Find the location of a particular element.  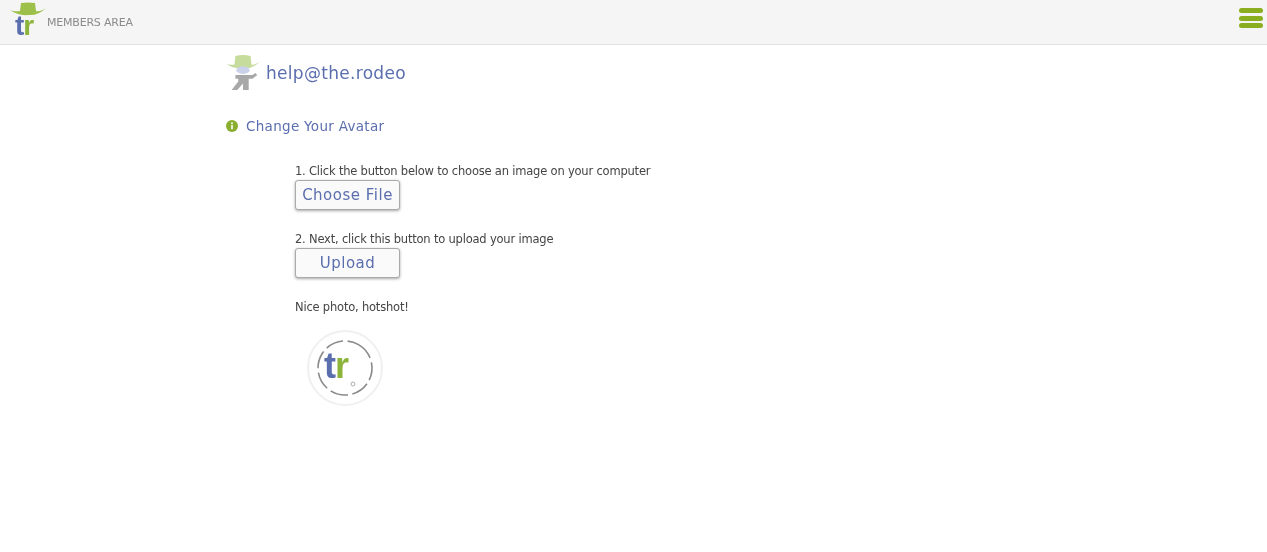

logo-letter: t is located at coordinates (19, 26).